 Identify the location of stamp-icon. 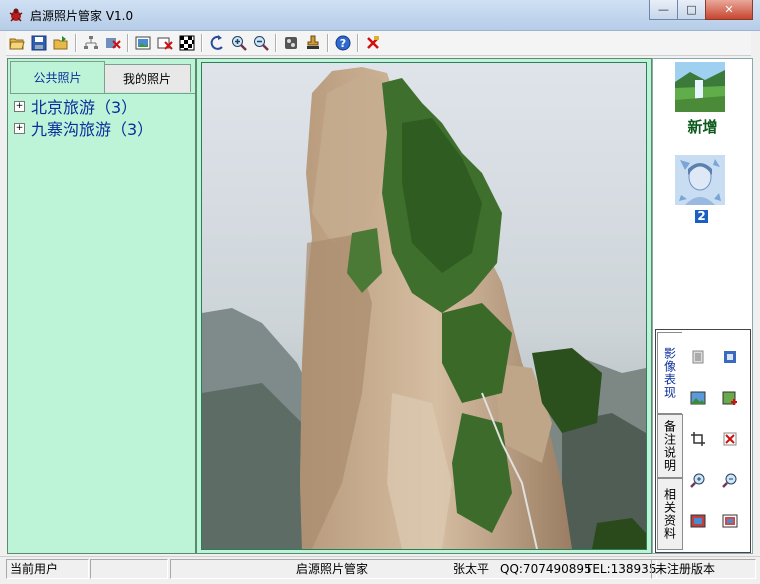
(313, 43).